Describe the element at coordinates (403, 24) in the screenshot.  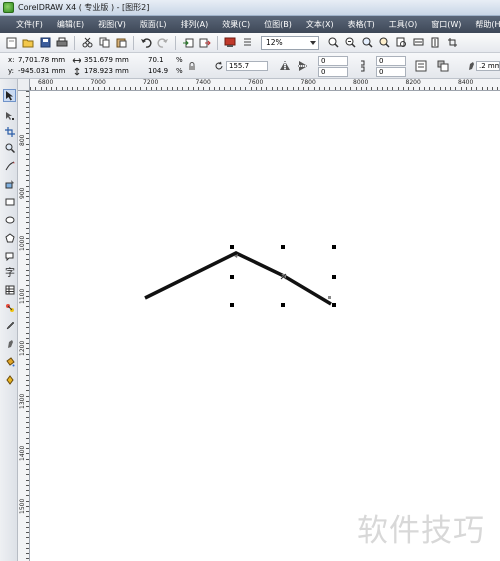
I see `menu-tools: 工具(O)` at that location.